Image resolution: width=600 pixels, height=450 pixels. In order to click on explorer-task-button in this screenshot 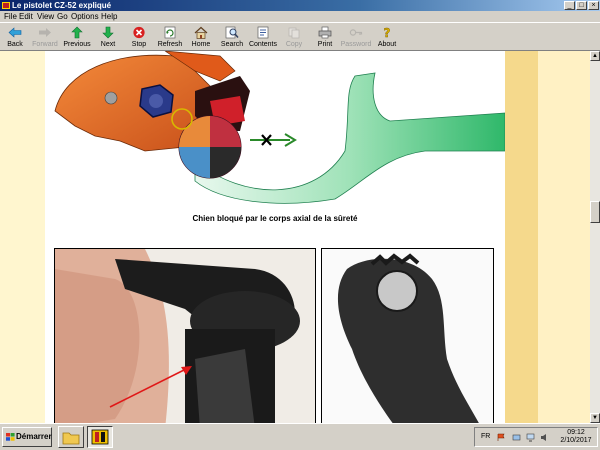, I will do `click(71, 437)`.